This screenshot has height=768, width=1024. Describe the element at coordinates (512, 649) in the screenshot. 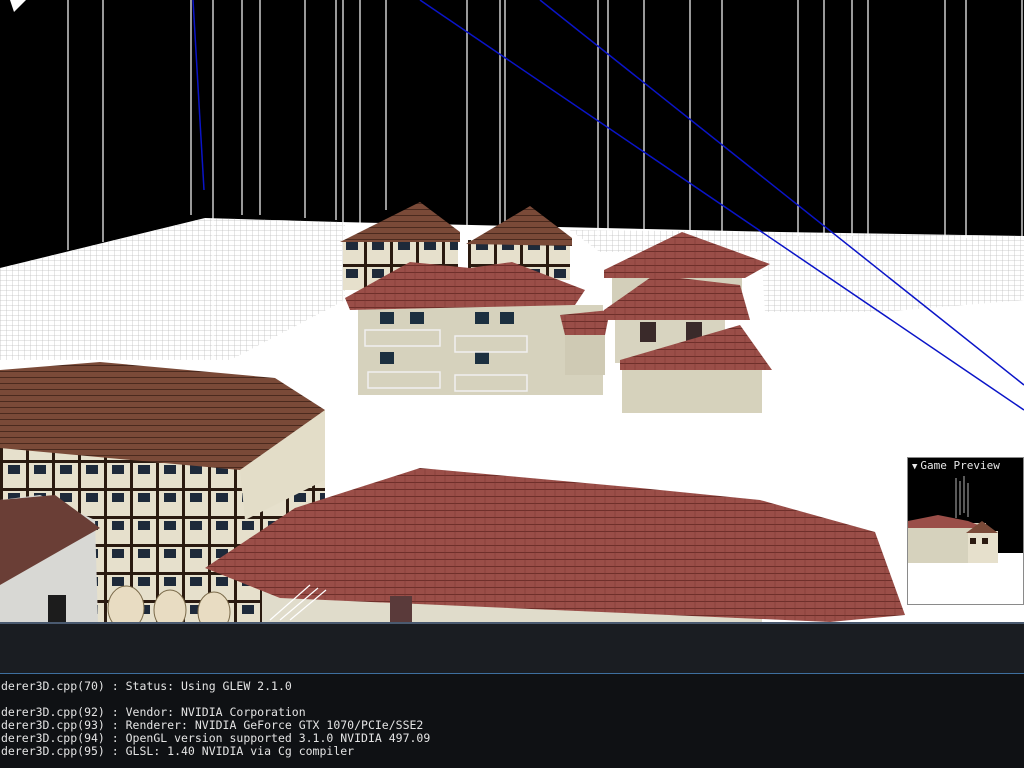

I see `console-toolbar` at that location.